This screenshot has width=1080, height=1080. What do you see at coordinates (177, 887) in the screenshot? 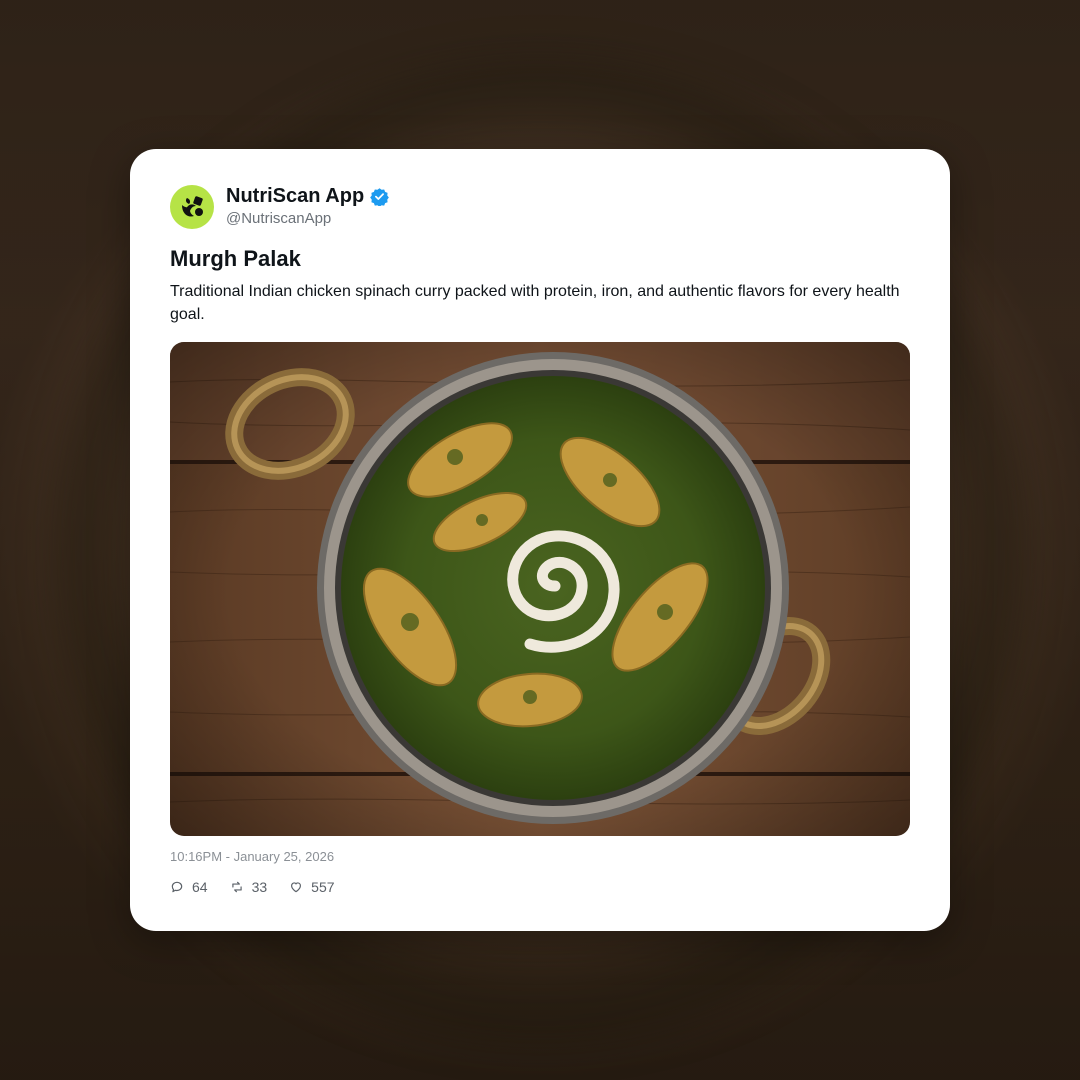
I see `reply-icon` at bounding box center [177, 887].